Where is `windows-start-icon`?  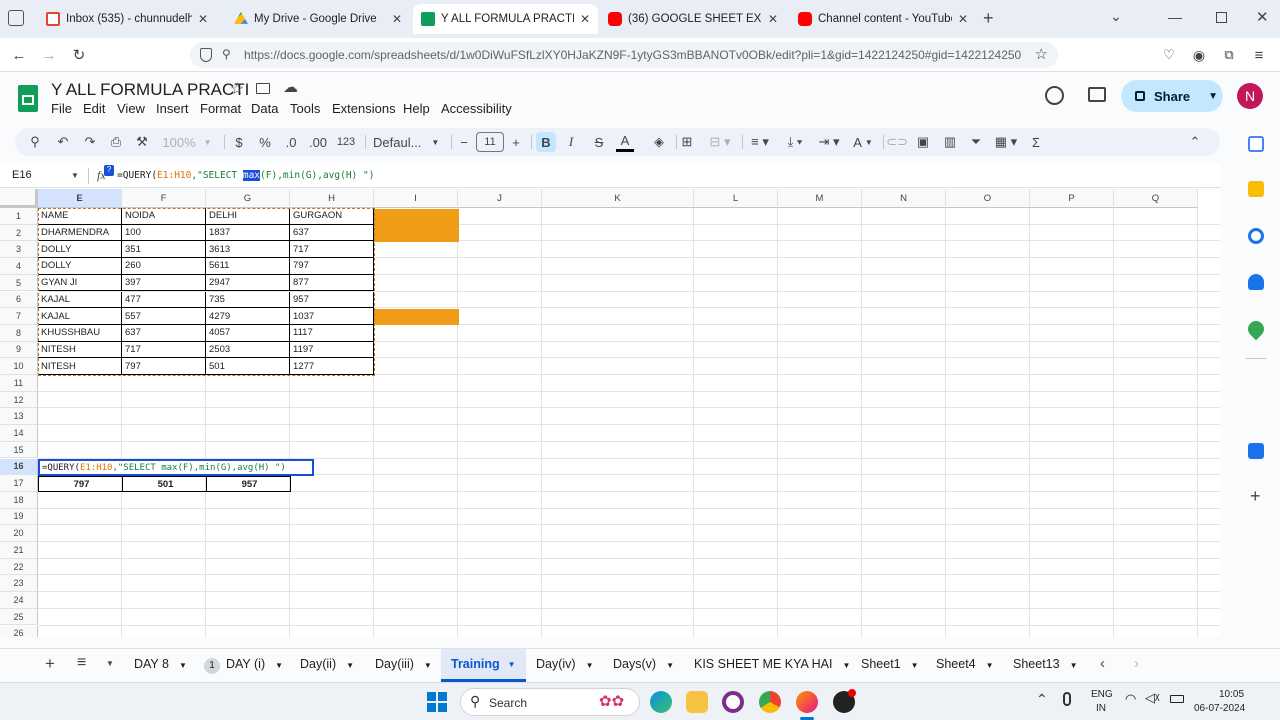
windows-start-icon is located at coordinates (437, 702).